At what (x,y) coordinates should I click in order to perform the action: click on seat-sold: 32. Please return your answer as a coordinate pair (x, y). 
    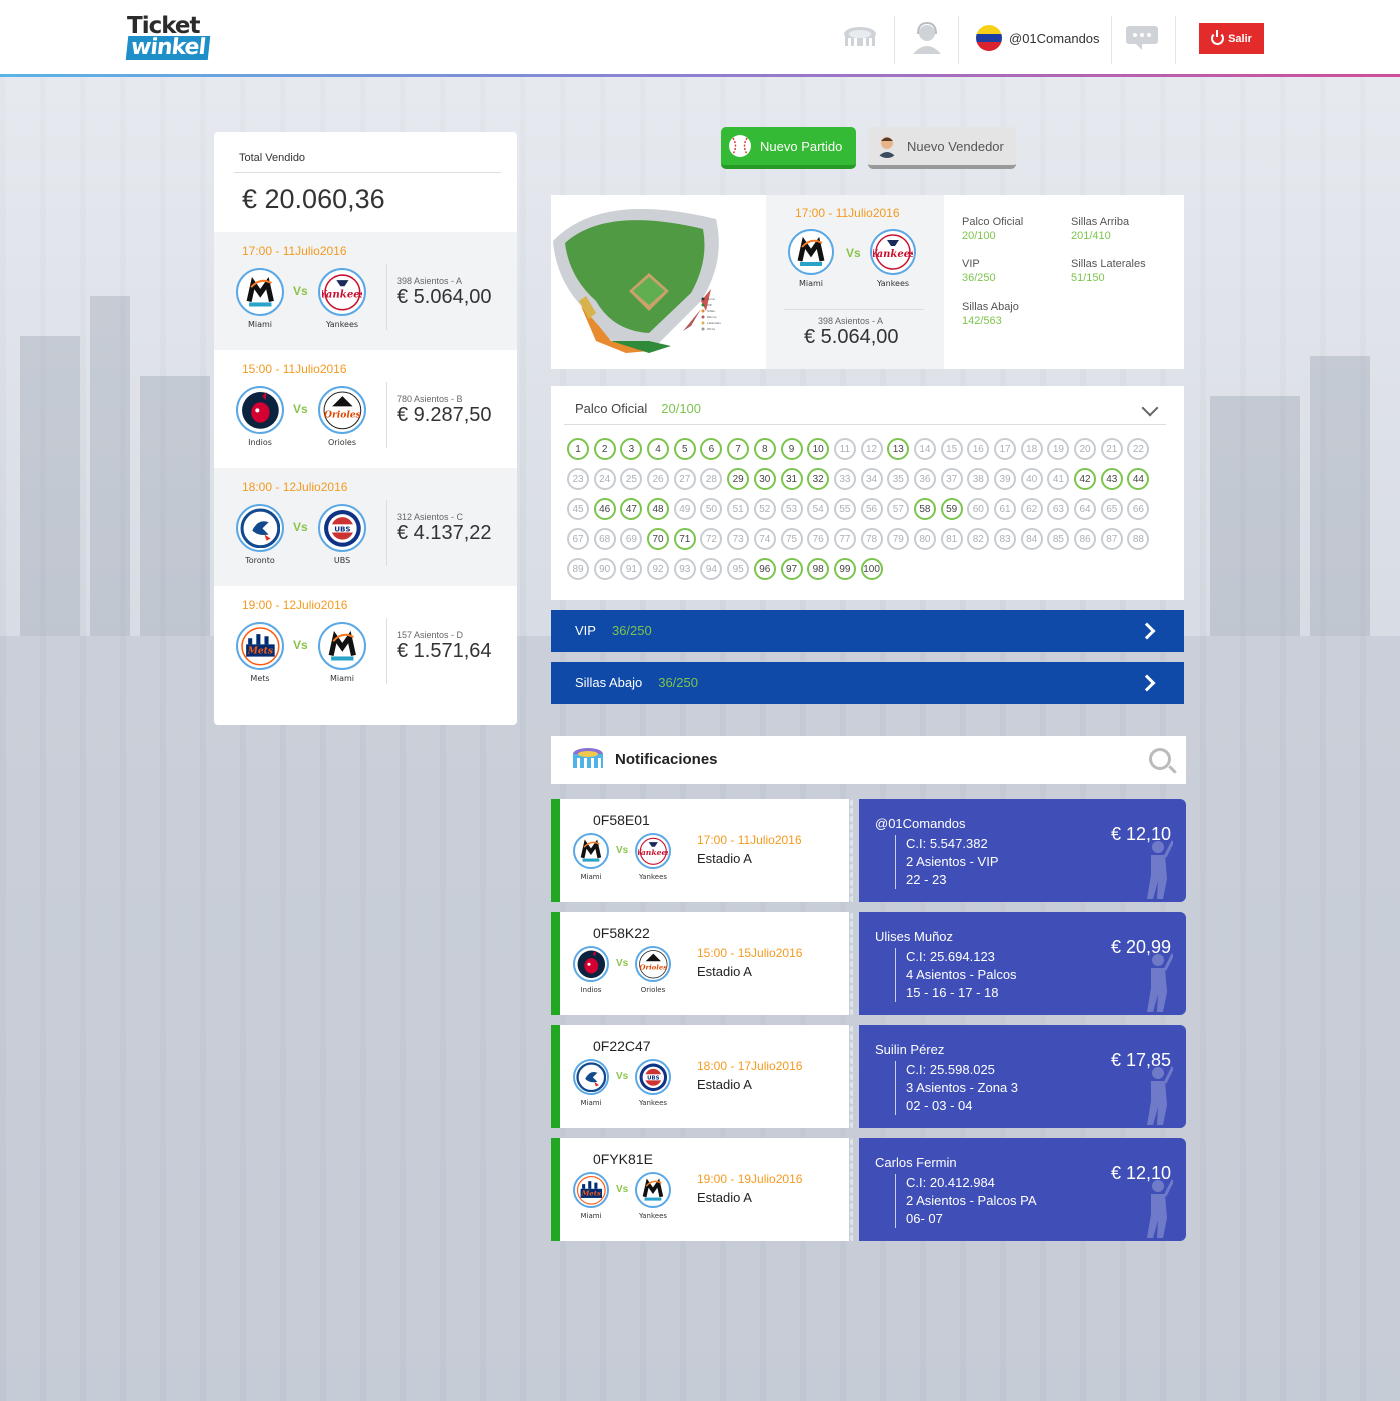
    Looking at the image, I should click on (818, 479).